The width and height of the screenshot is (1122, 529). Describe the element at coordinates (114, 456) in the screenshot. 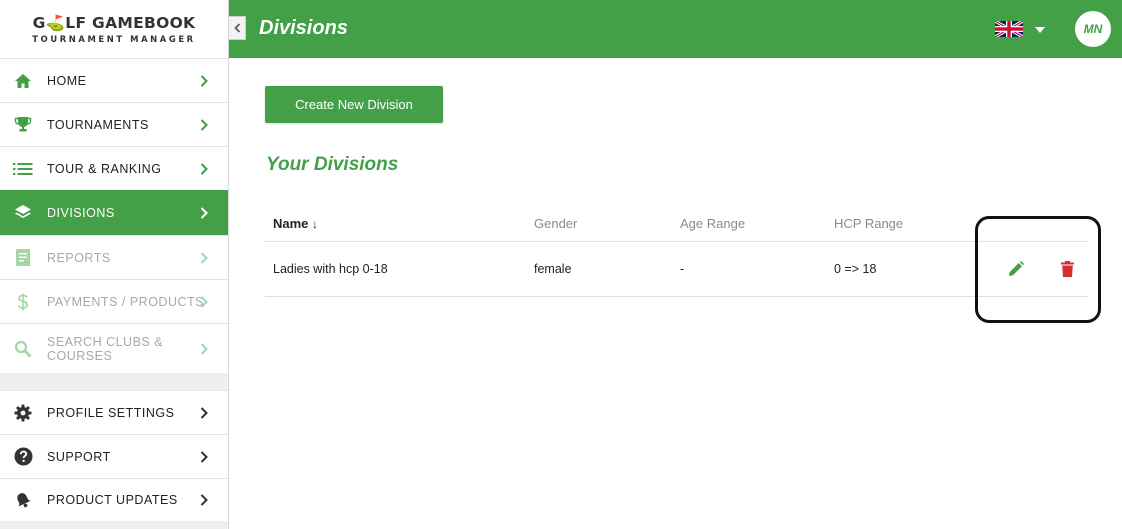

I see `sidebar-item-support: SUPPORT` at that location.